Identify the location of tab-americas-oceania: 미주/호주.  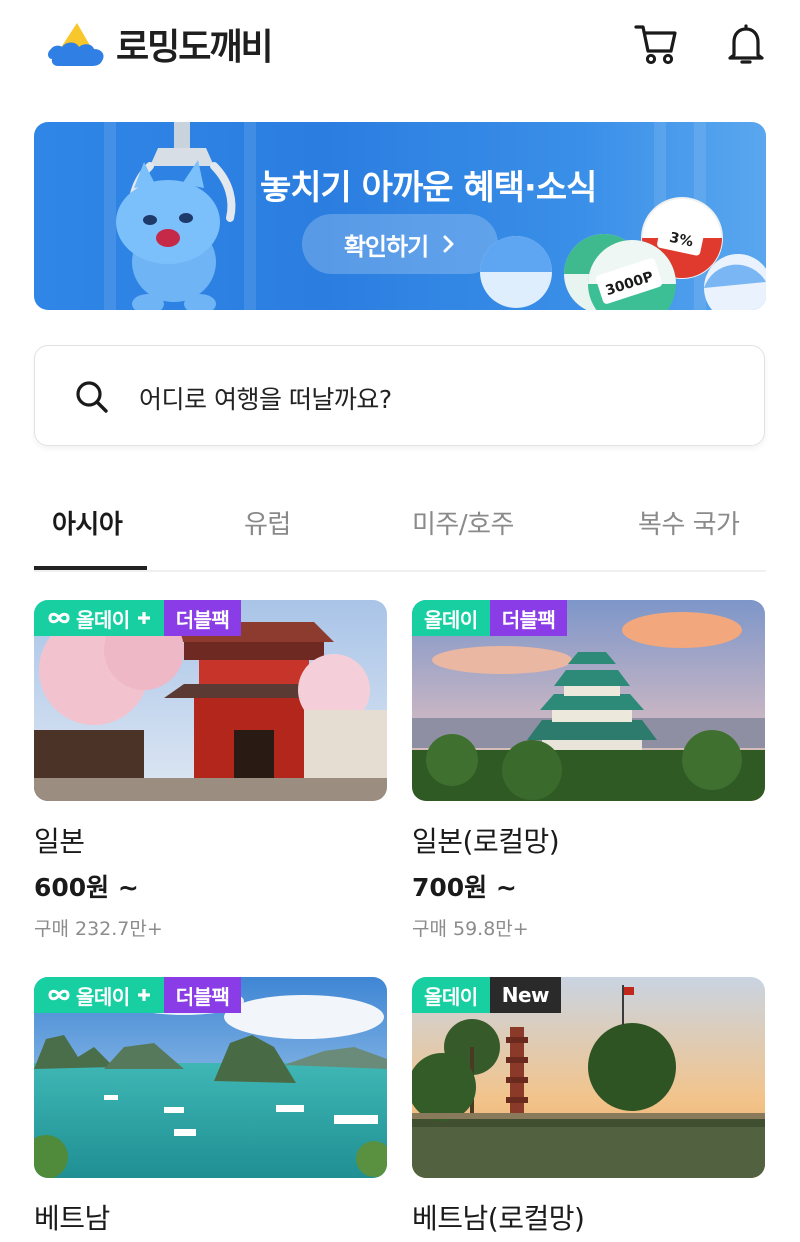
(463, 522).